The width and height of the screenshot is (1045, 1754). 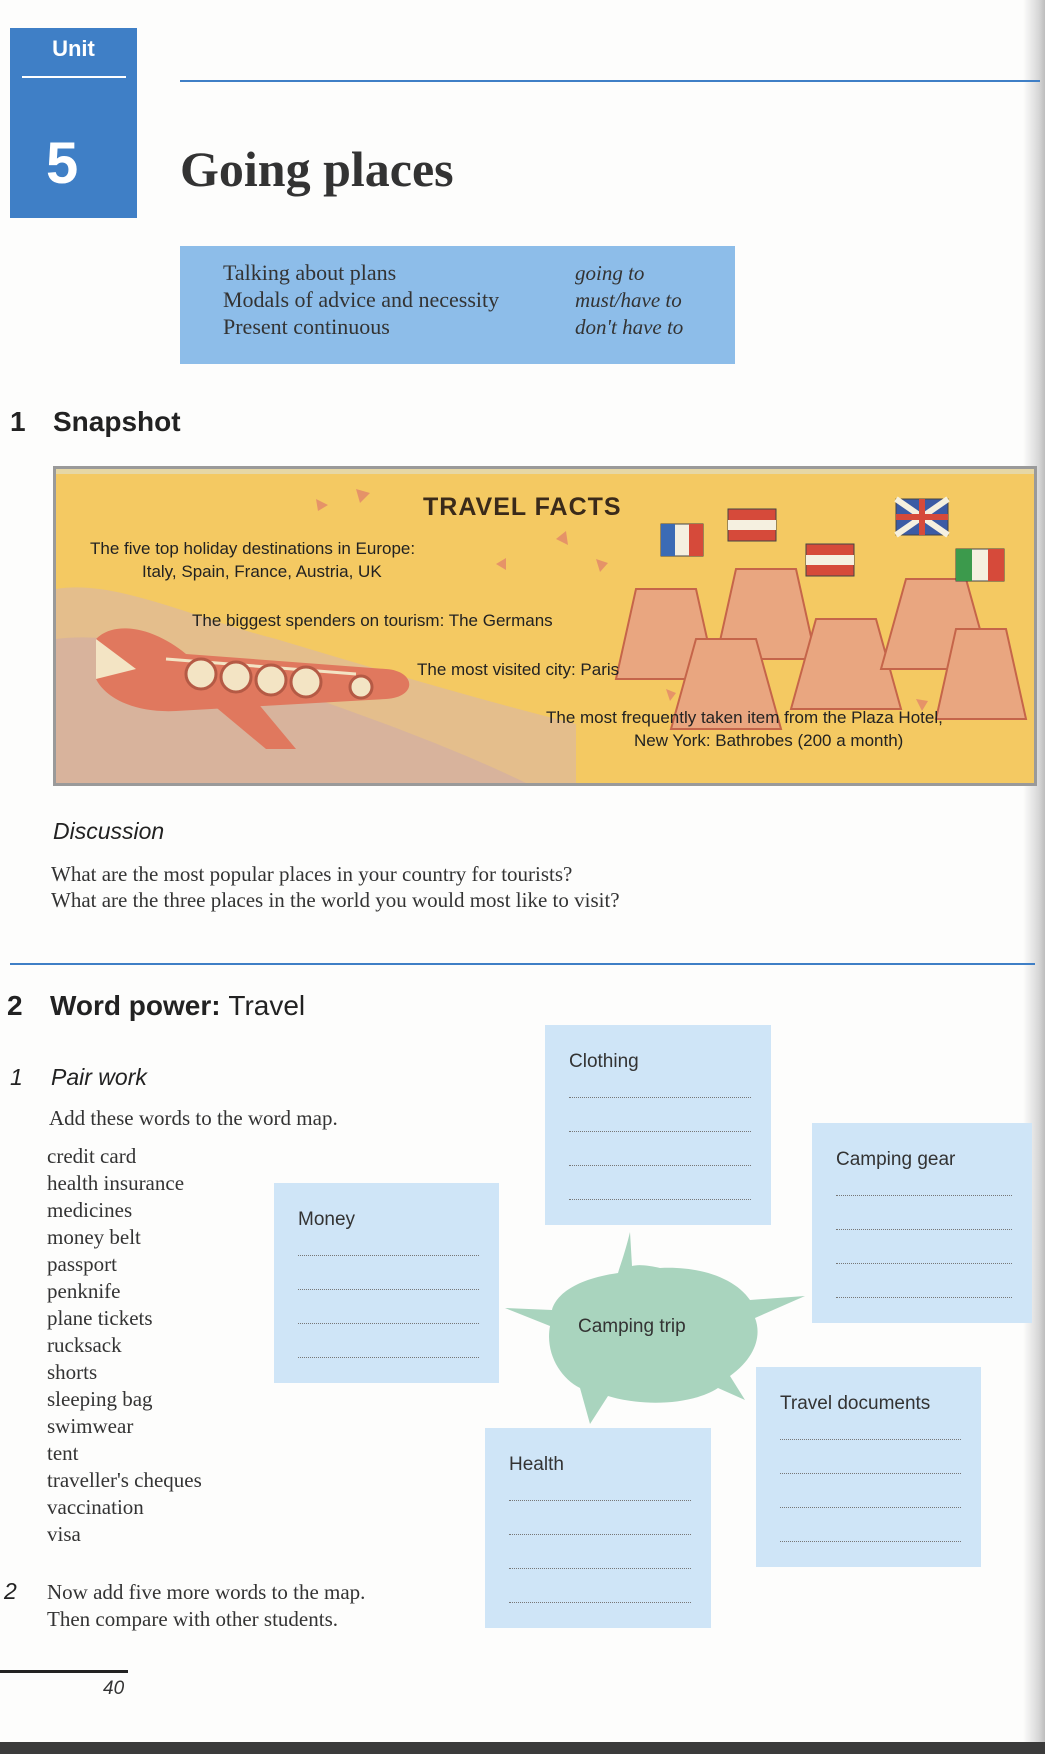 I want to click on unit-divider, so click(x=74, y=77).